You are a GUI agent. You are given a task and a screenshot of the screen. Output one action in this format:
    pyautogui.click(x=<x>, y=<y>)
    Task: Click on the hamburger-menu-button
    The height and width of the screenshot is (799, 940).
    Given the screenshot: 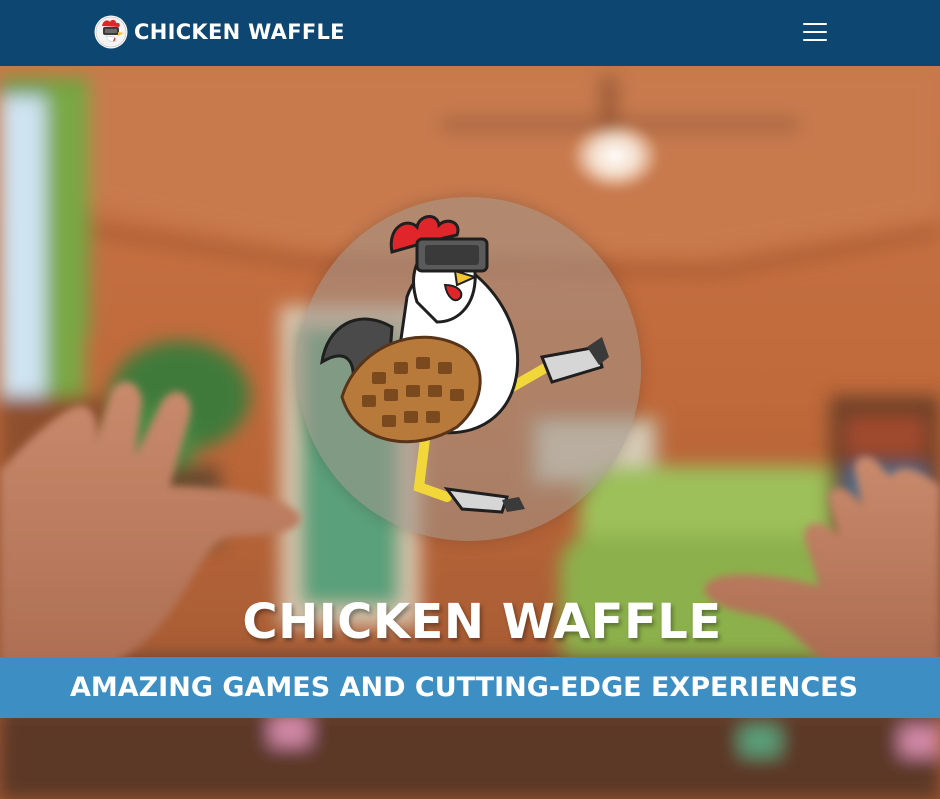 What is the action you would take?
    pyautogui.click(x=815, y=32)
    